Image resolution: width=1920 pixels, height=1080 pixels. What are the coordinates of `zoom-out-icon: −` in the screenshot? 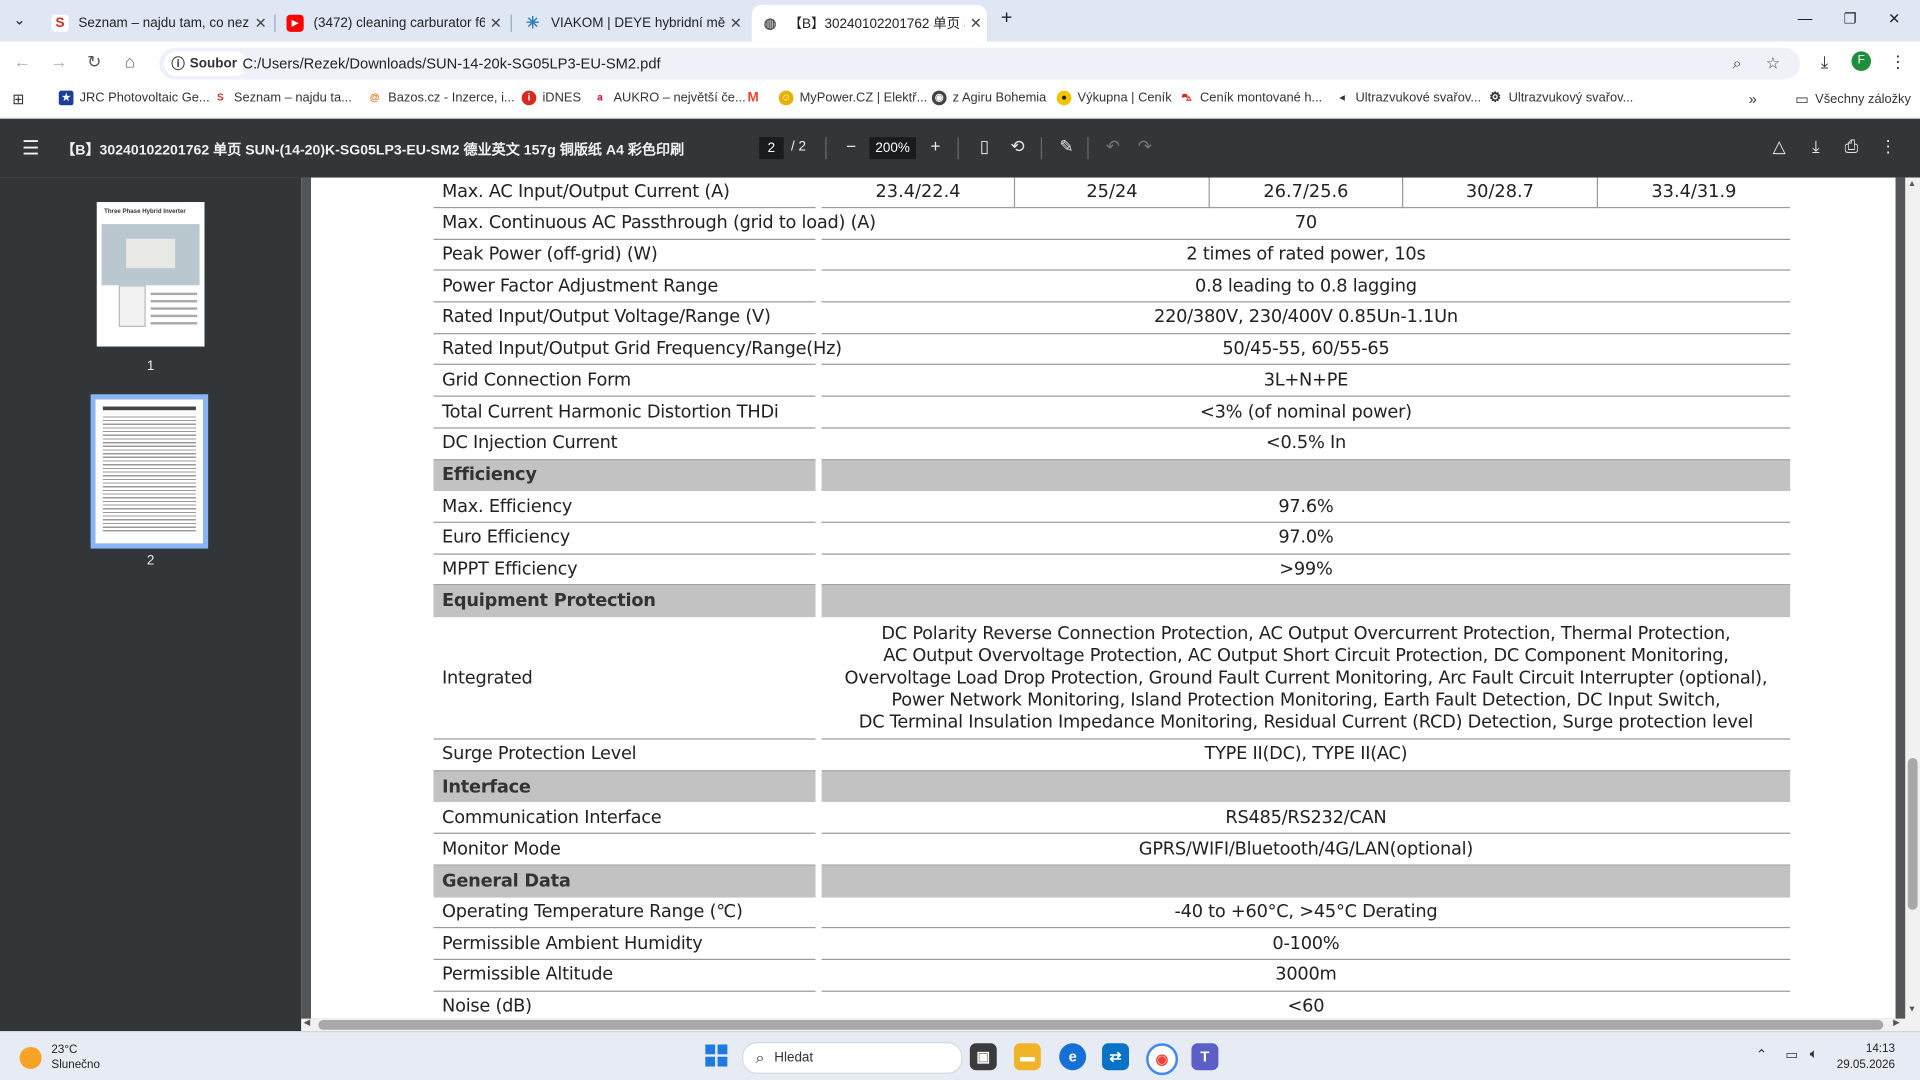 It's located at (851, 146).